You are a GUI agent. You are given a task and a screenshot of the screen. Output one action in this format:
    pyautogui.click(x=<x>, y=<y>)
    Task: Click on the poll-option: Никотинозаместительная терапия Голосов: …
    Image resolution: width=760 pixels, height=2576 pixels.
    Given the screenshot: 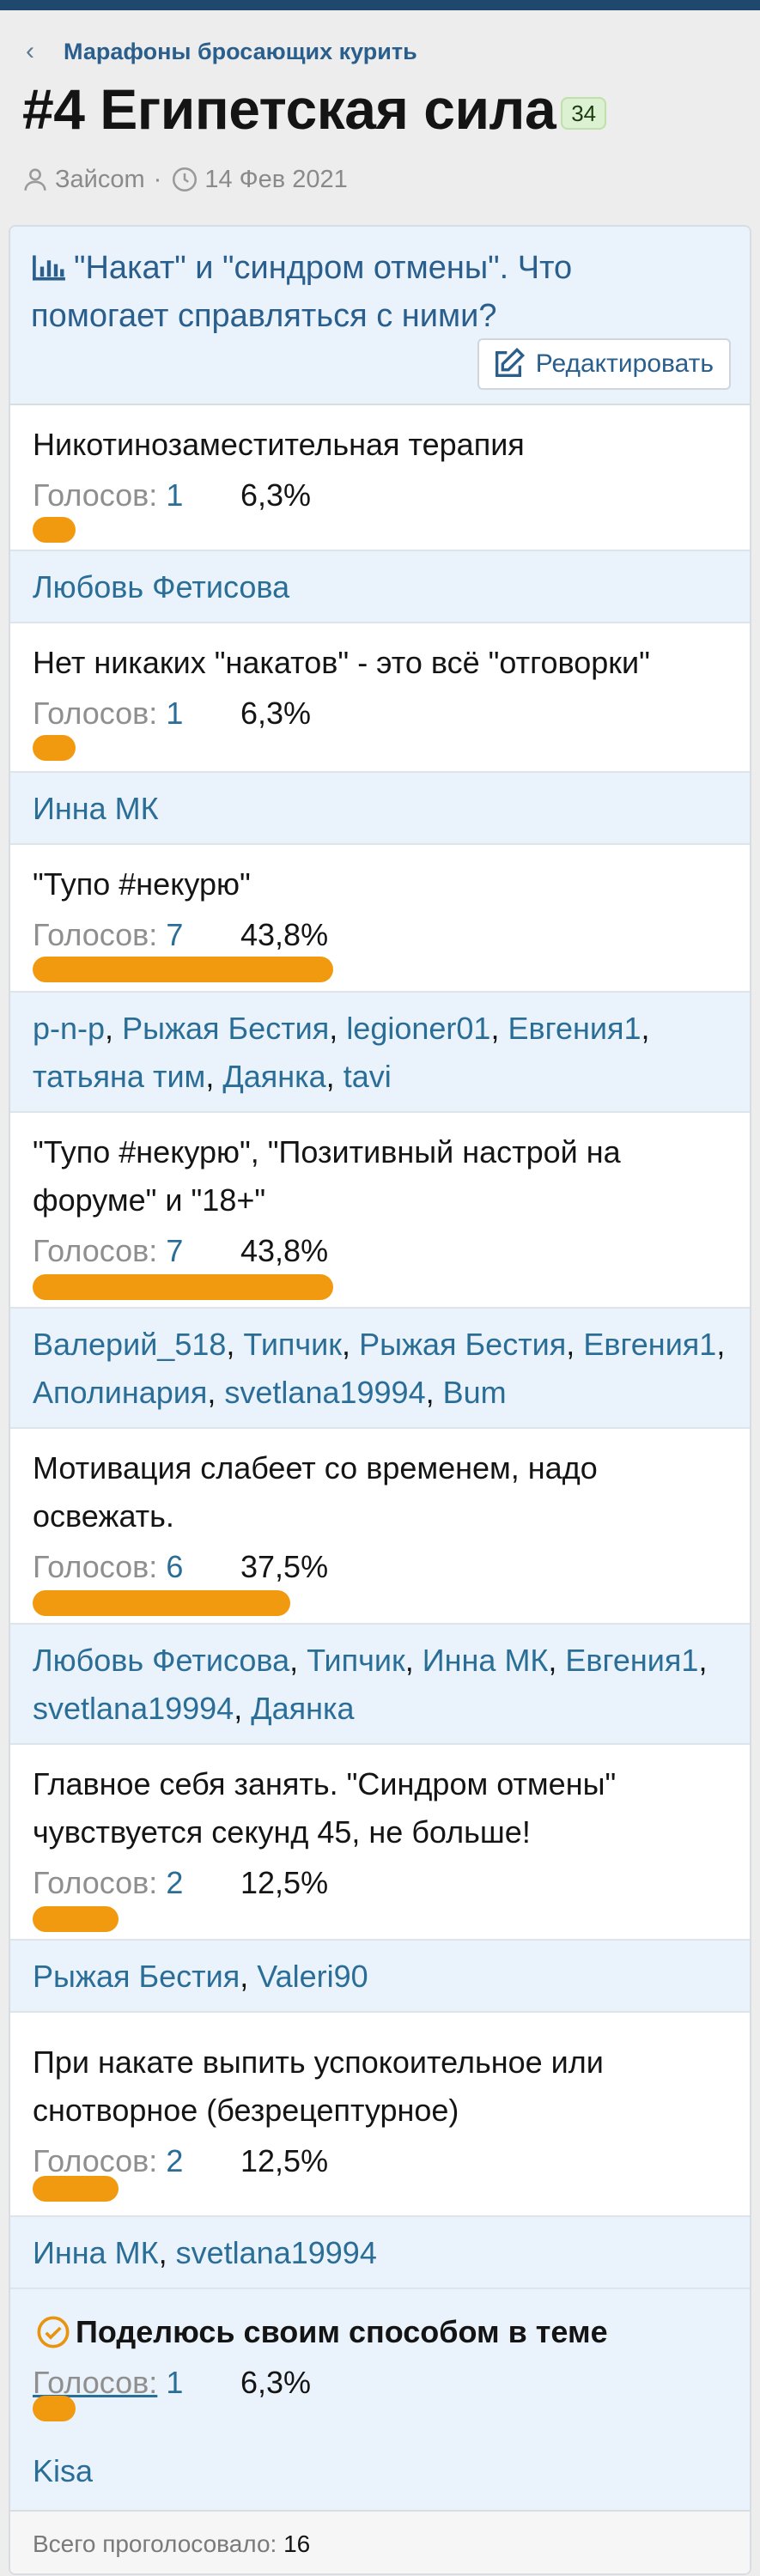 What is the action you would take?
    pyautogui.click(x=380, y=459)
    